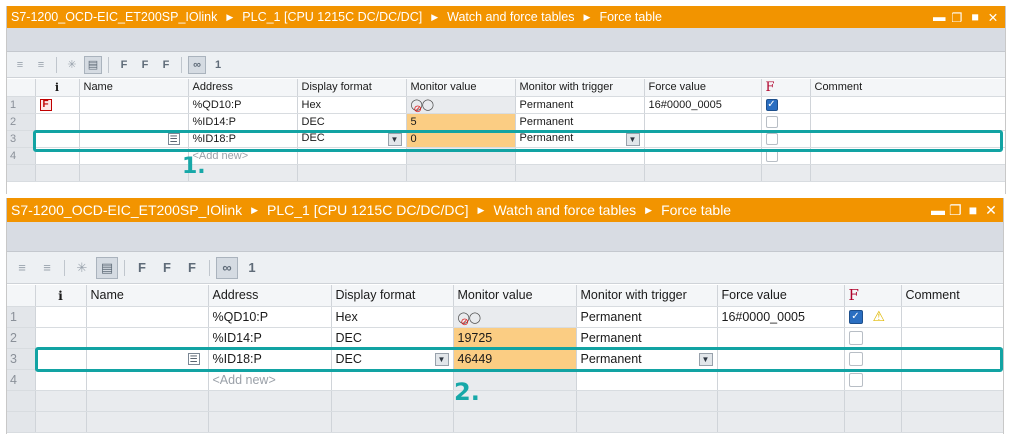 Image resolution: width=1012 pixels, height=436 pixels. I want to click on table-row: 4 <Add new>, so click(505, 380).